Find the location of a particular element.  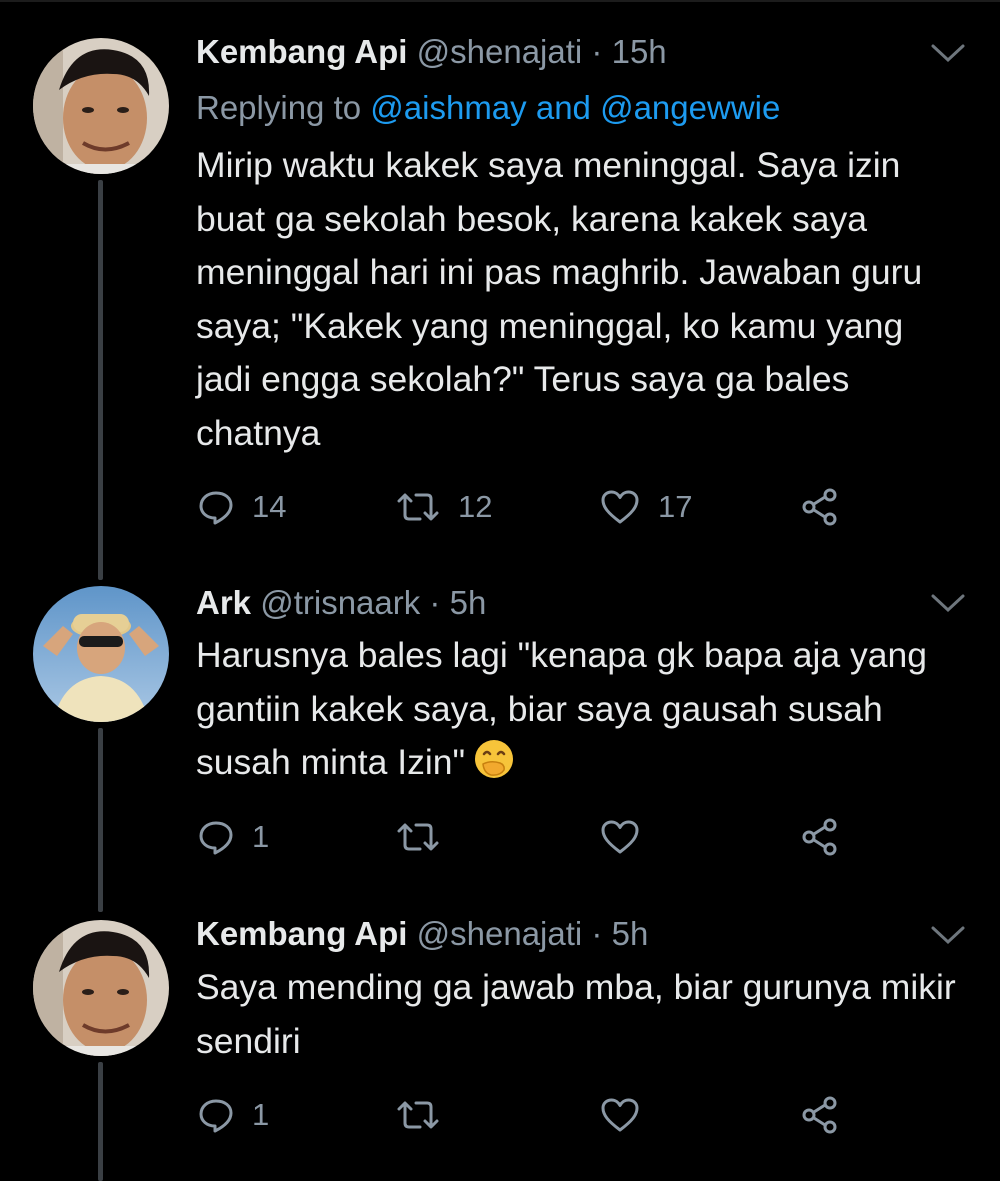

like-button: 17 is located at coordinates (646, 507).